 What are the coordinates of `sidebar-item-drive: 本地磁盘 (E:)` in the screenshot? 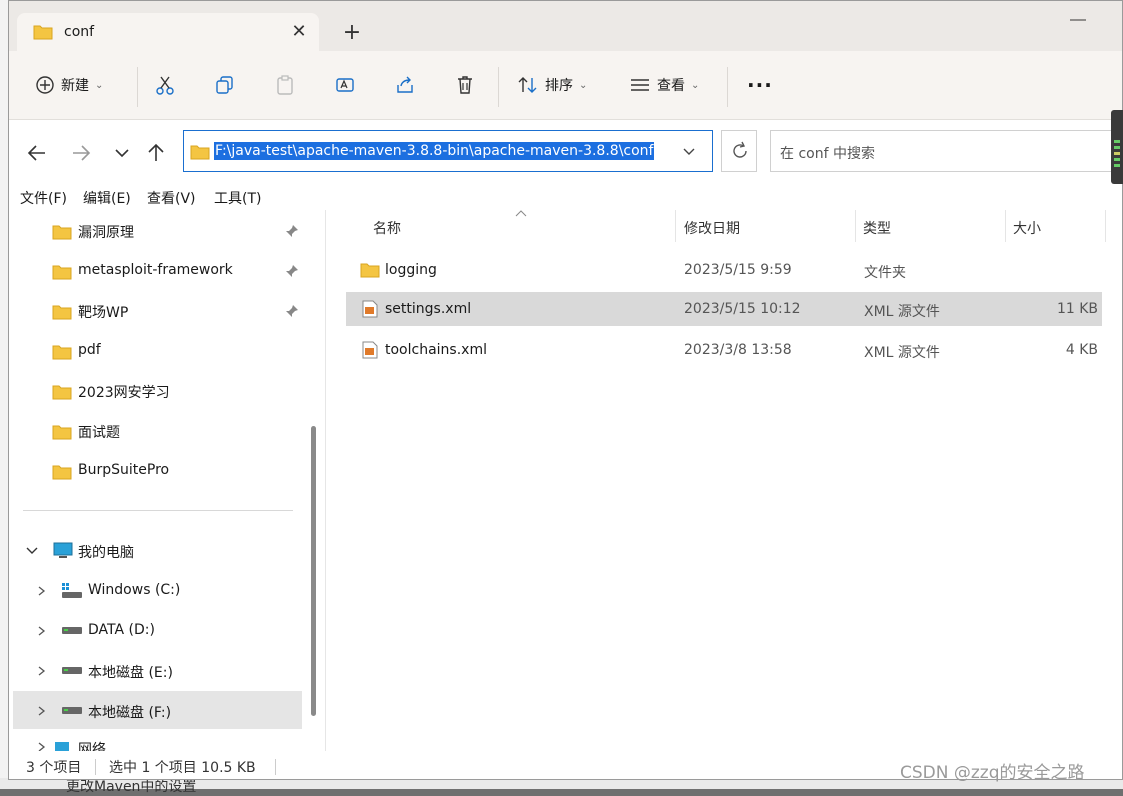 It's located at (159, 671).